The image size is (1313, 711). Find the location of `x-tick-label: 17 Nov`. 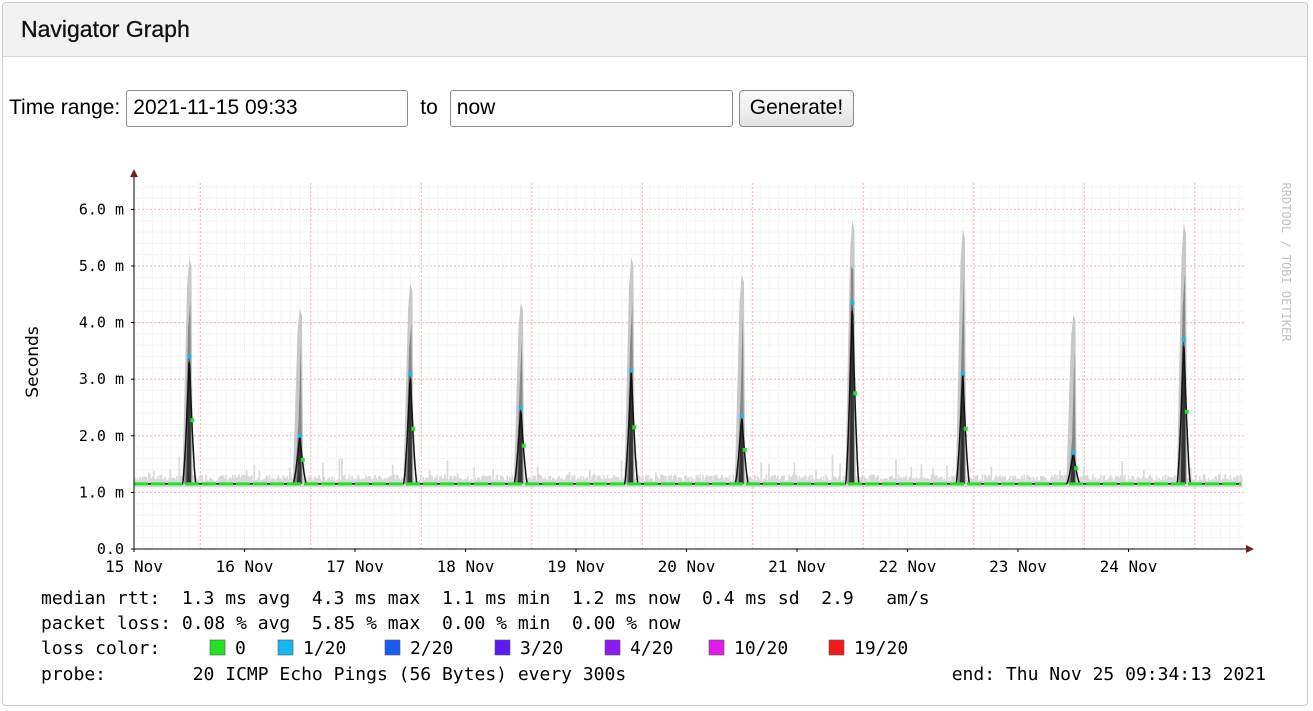

x-tick-label: 17 Nov is located at coordinates (355, 566).